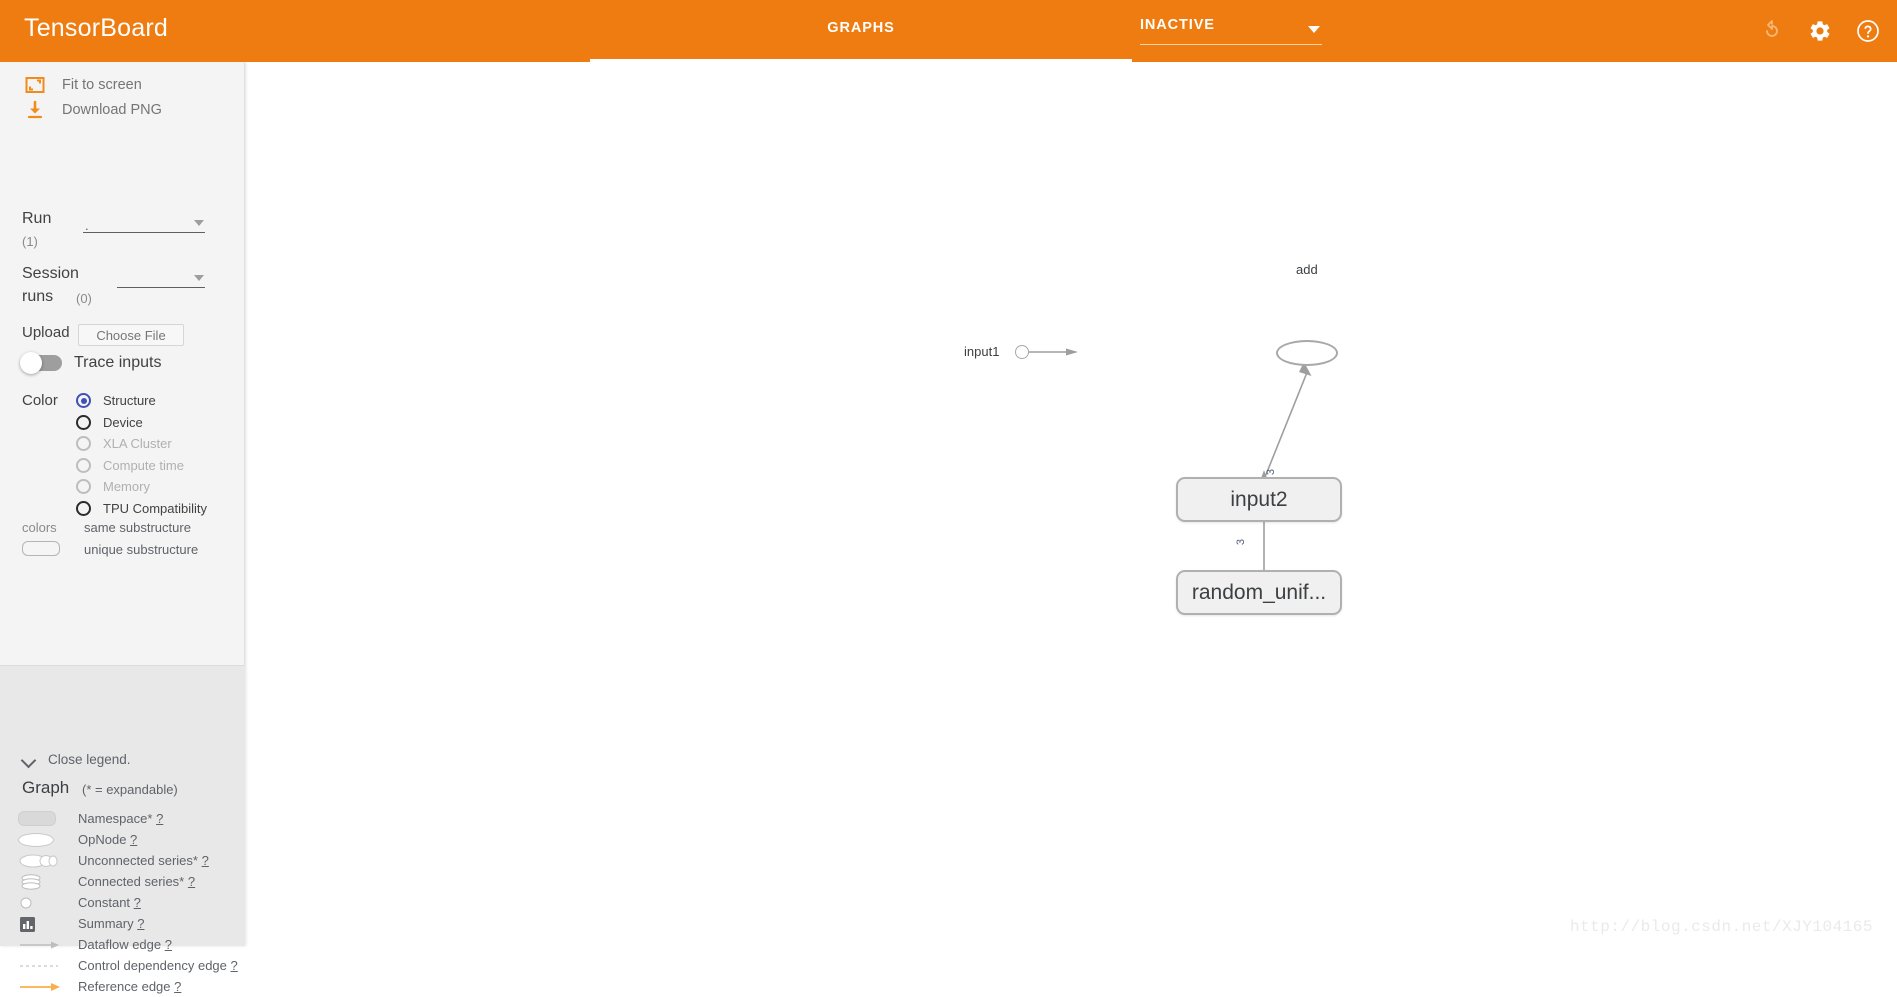 The image size is (1897, 997). I want to click on connected-series-icon, so click(41, 882).